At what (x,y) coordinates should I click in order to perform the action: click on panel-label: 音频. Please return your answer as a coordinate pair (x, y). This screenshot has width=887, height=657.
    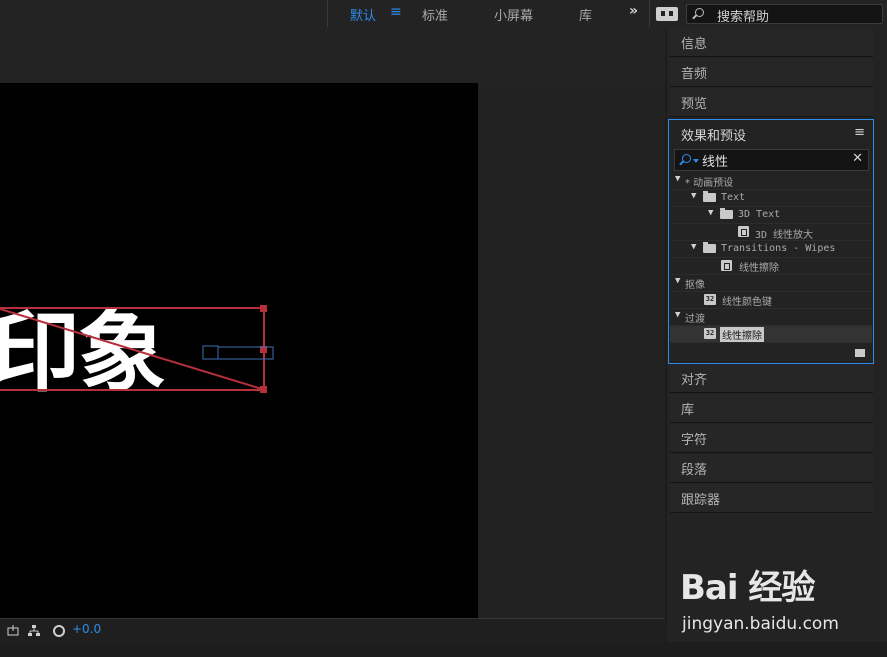
    Looking at the image, I should click on (694, 74).